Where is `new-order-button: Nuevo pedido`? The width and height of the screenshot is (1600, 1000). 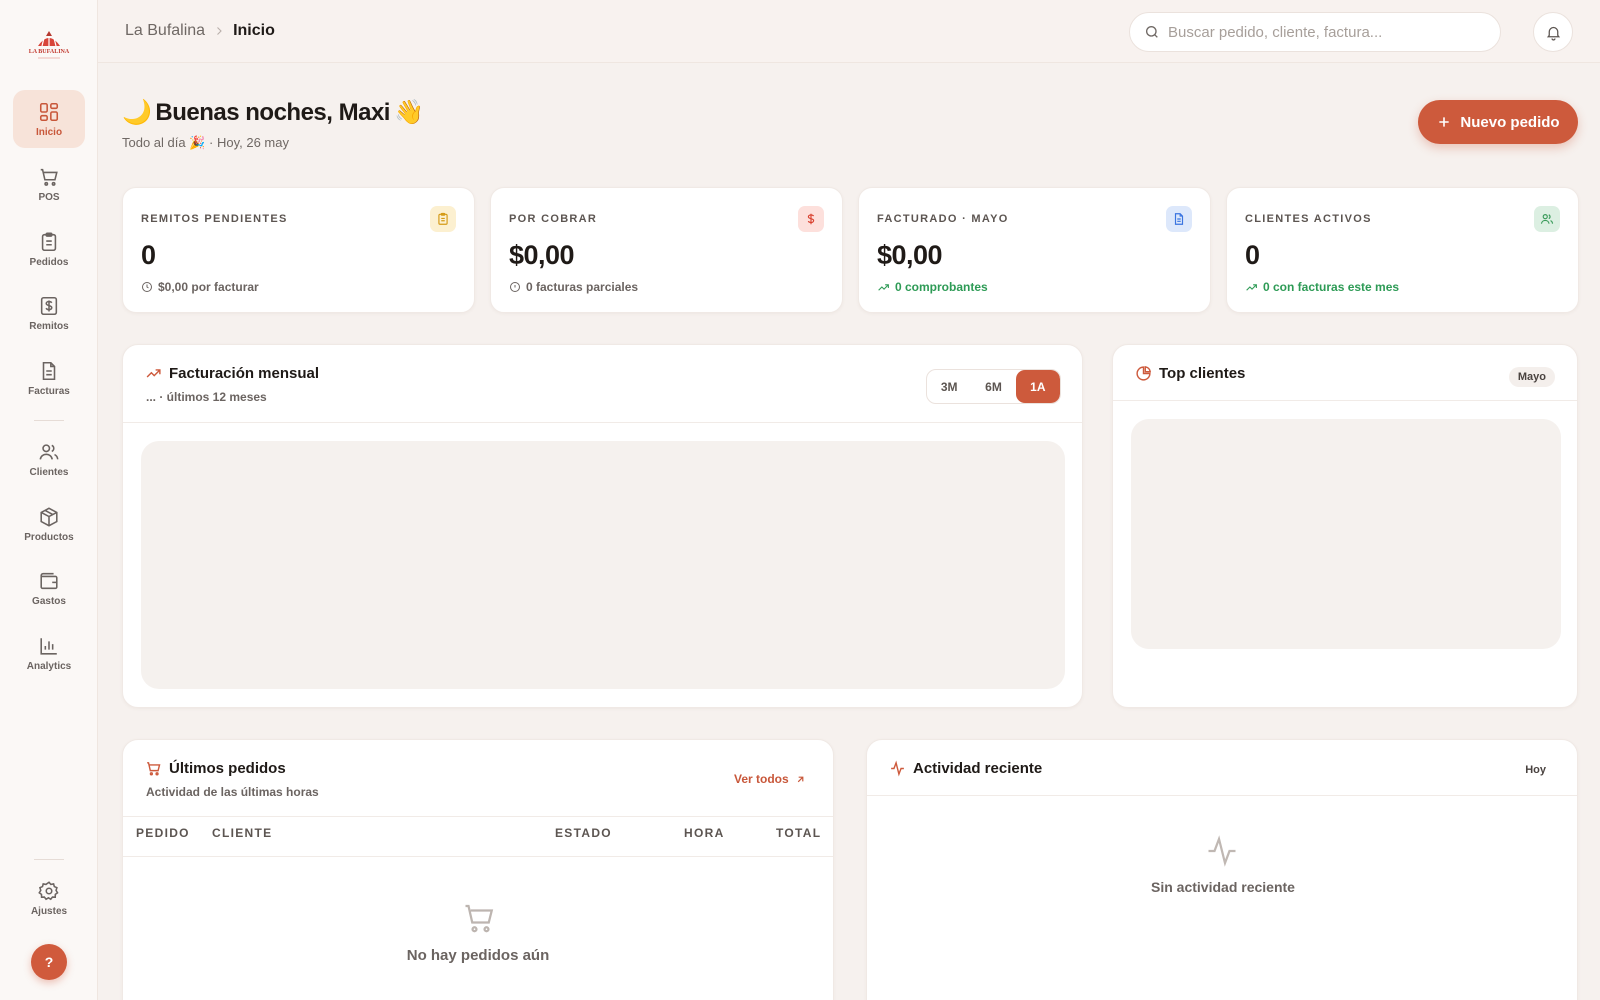 new-order-button: Nuevo pedido is located at coordinates (1498, 122).